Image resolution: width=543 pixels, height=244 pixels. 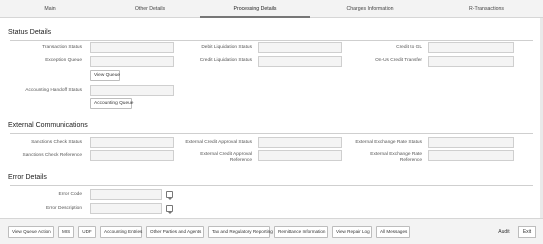 I want to click on view-queue-button: View Queue, so click(x=105, y=75).